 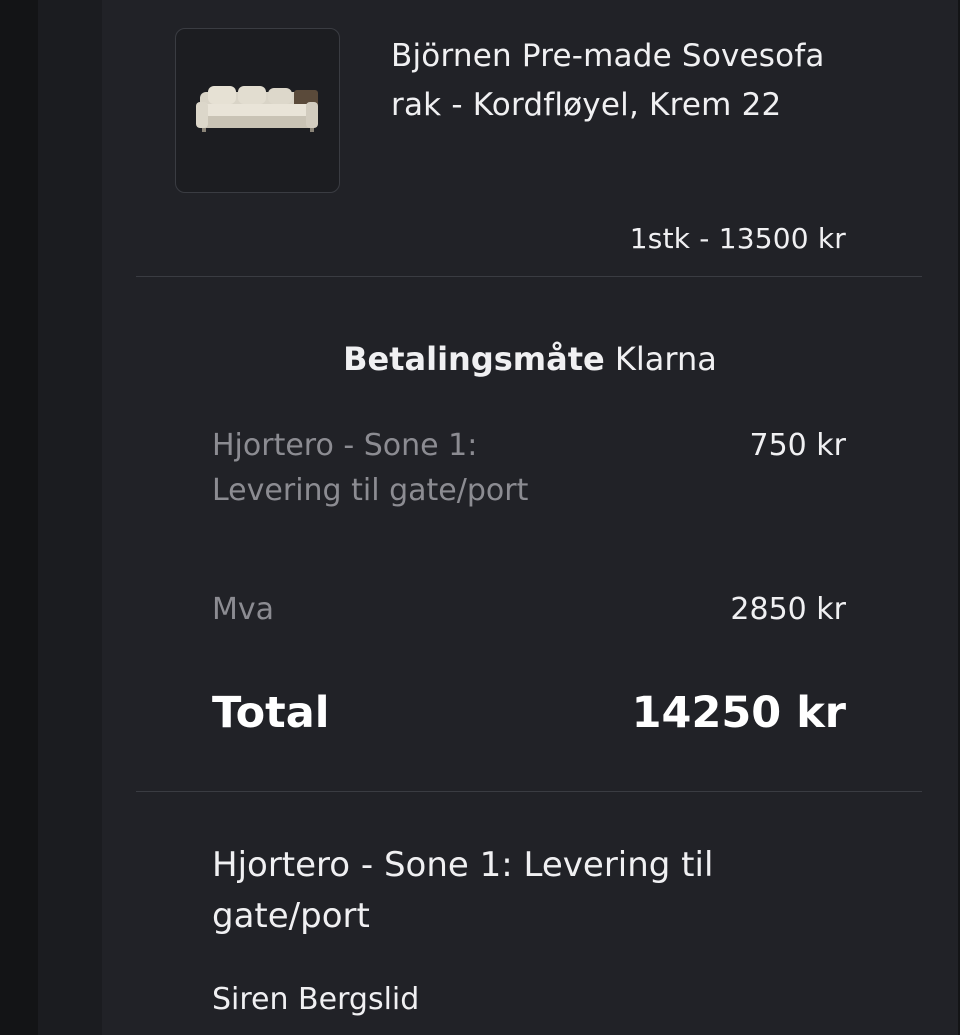 What do you see at coordinates (474, 359) in the screenshot?
I see `payment-method-label: Betalingsmåte` at bounding box center [474, 359].